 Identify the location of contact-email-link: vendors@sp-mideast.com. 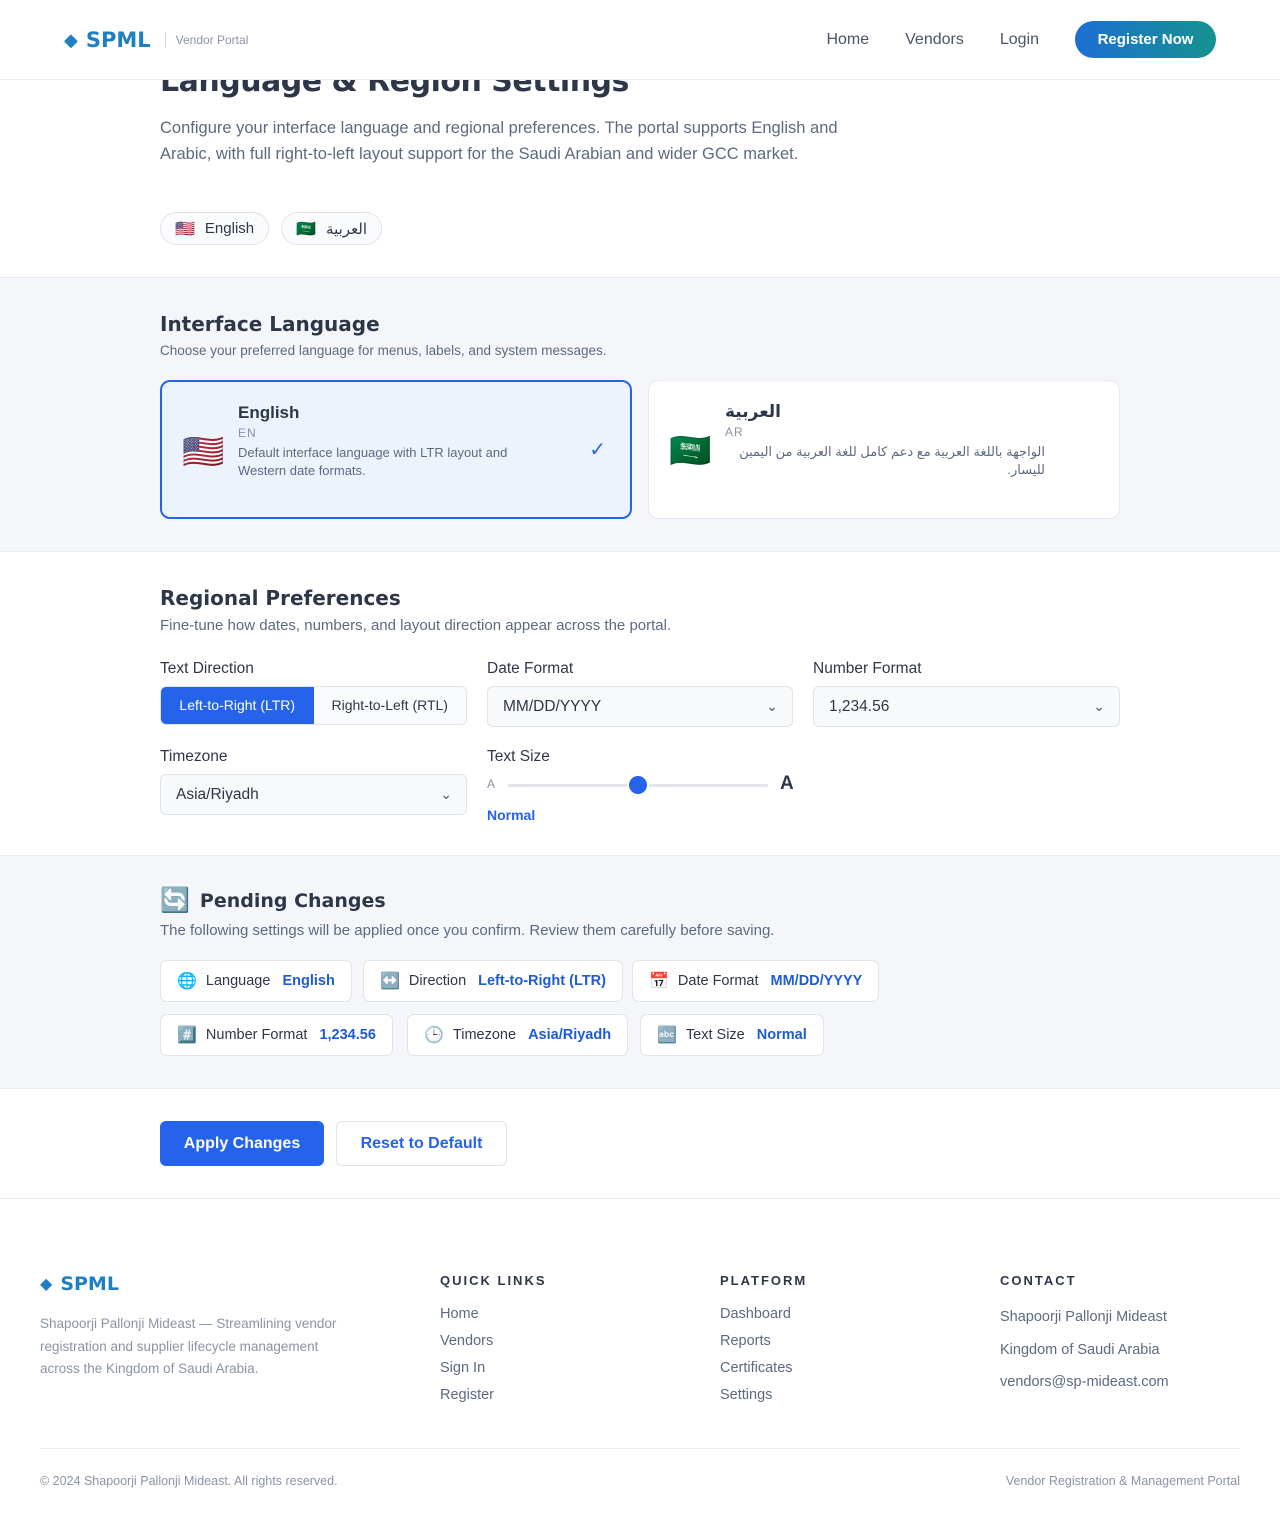
(1084, 1382).